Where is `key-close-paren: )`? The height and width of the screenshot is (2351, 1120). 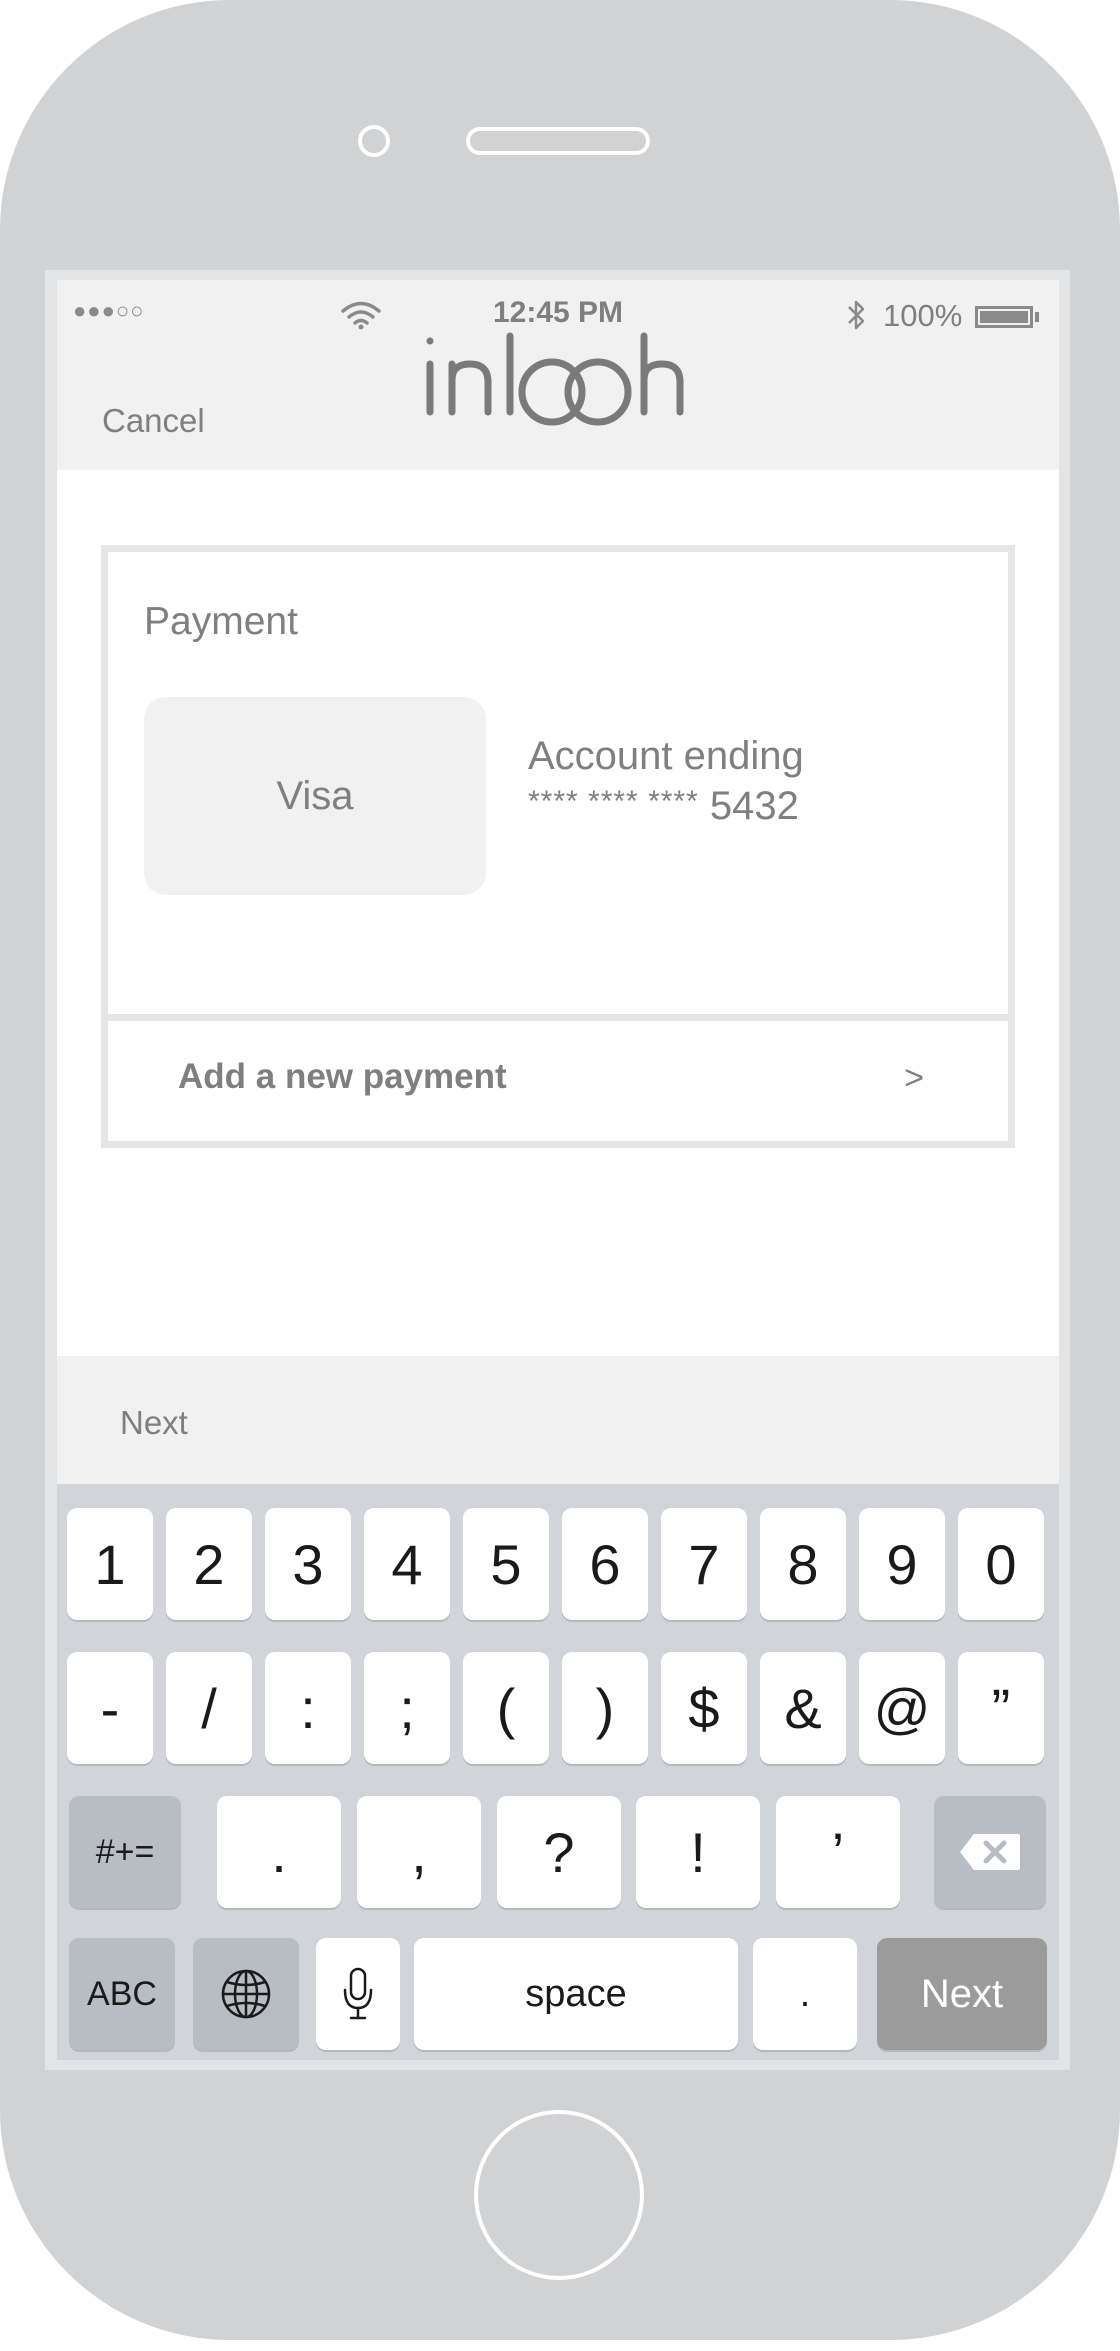
key-close-paren: ) is located at coordinates (605, 1708).